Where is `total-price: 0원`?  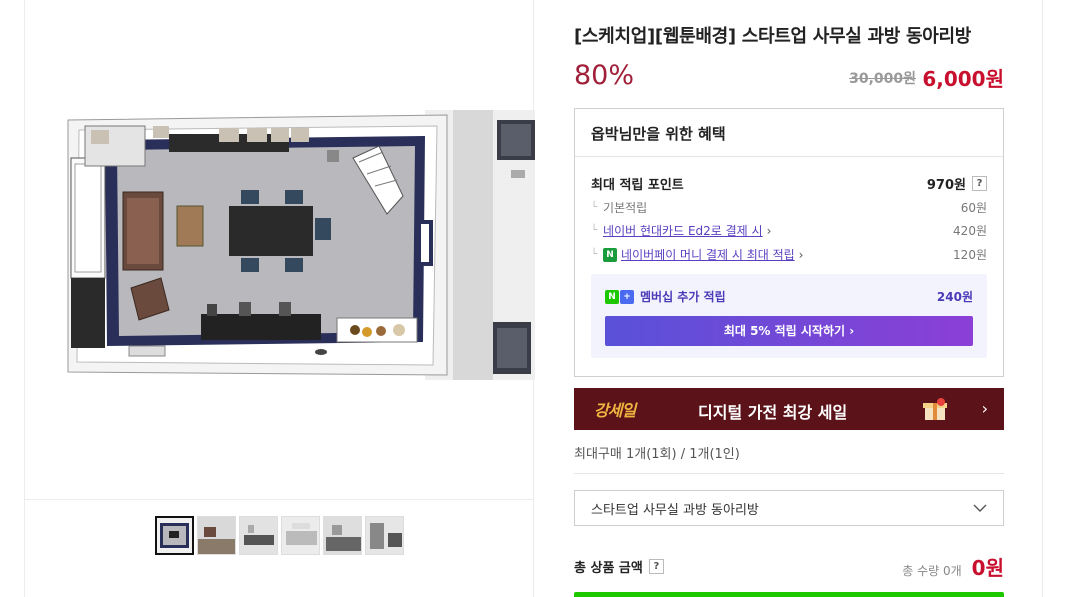
total-price: 0원 is located at coordinates (987, 568).